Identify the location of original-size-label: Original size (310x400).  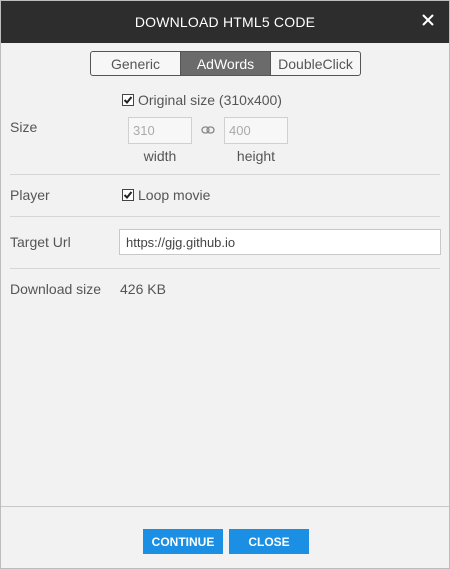
(210, 100).